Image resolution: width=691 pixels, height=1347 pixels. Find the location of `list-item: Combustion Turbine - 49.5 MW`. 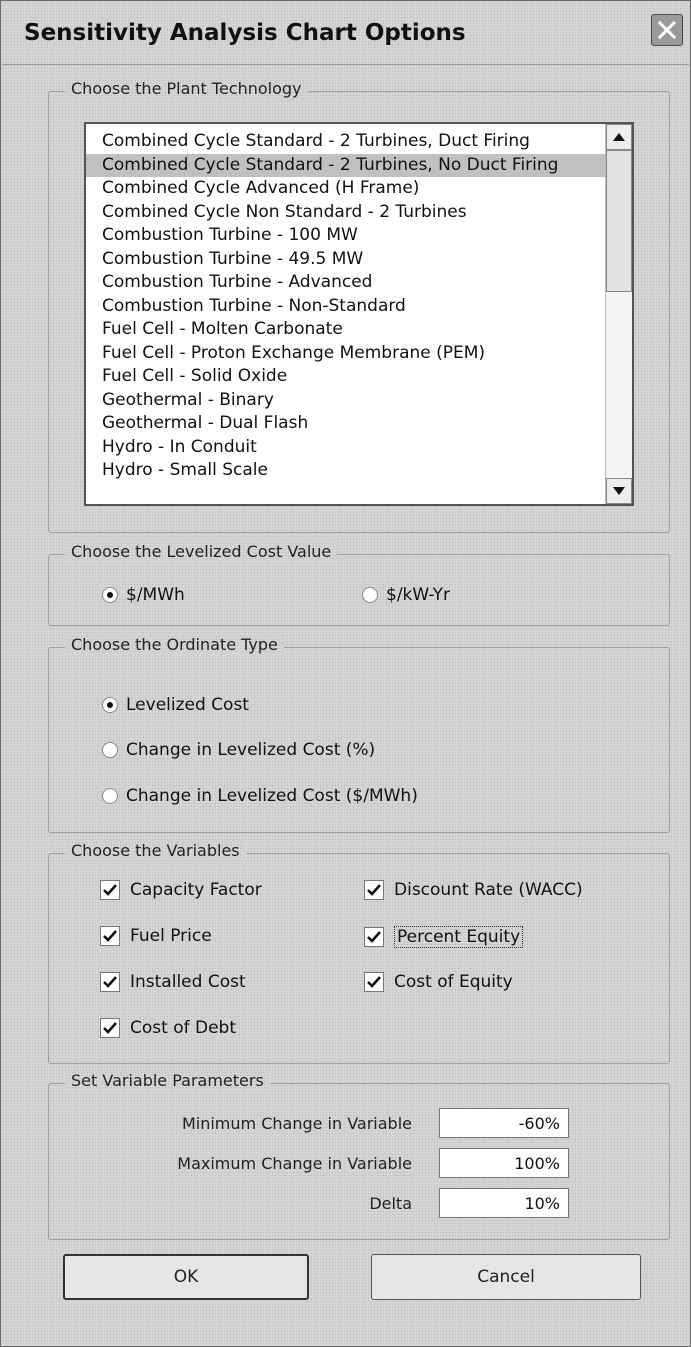

list-item: Combustion Turbine - 49.5 MW is located at coordinates (346, 260).